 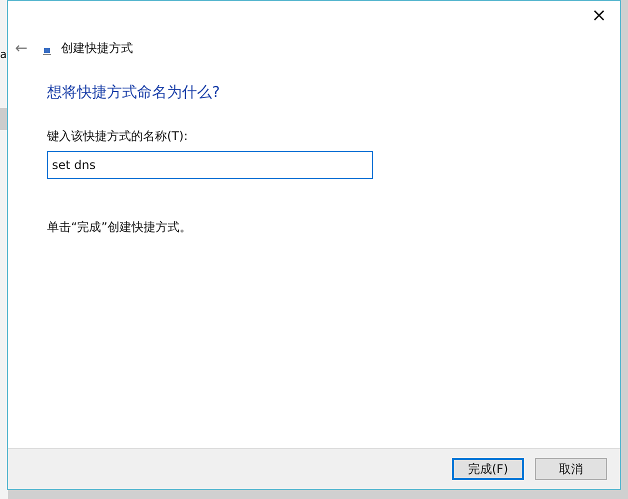 I want to click on finish-button: 完成(F), so click(x=488, y=469).